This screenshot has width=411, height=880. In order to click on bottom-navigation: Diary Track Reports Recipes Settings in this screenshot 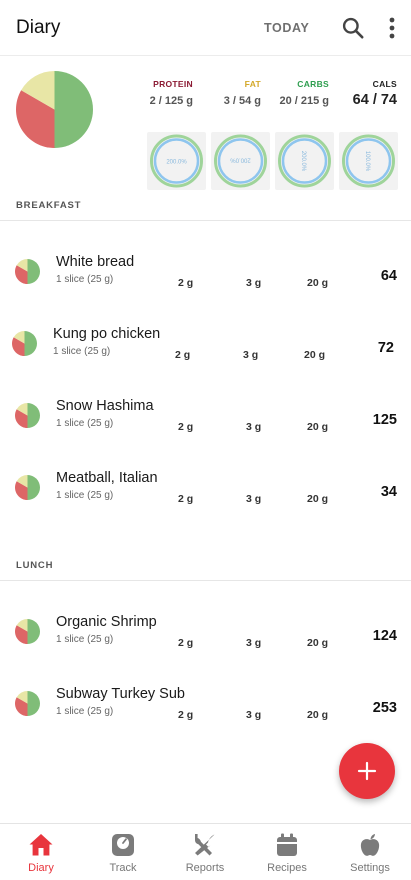, I will do `click(205, 851)`.